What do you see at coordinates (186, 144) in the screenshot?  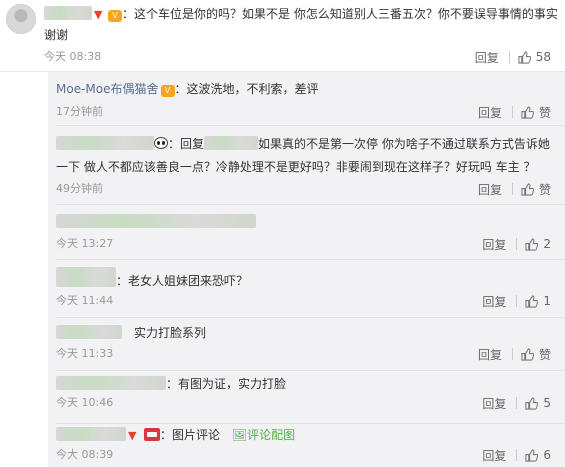 I see `reply-prefix: ：回复` at bounding box center [186, 144].